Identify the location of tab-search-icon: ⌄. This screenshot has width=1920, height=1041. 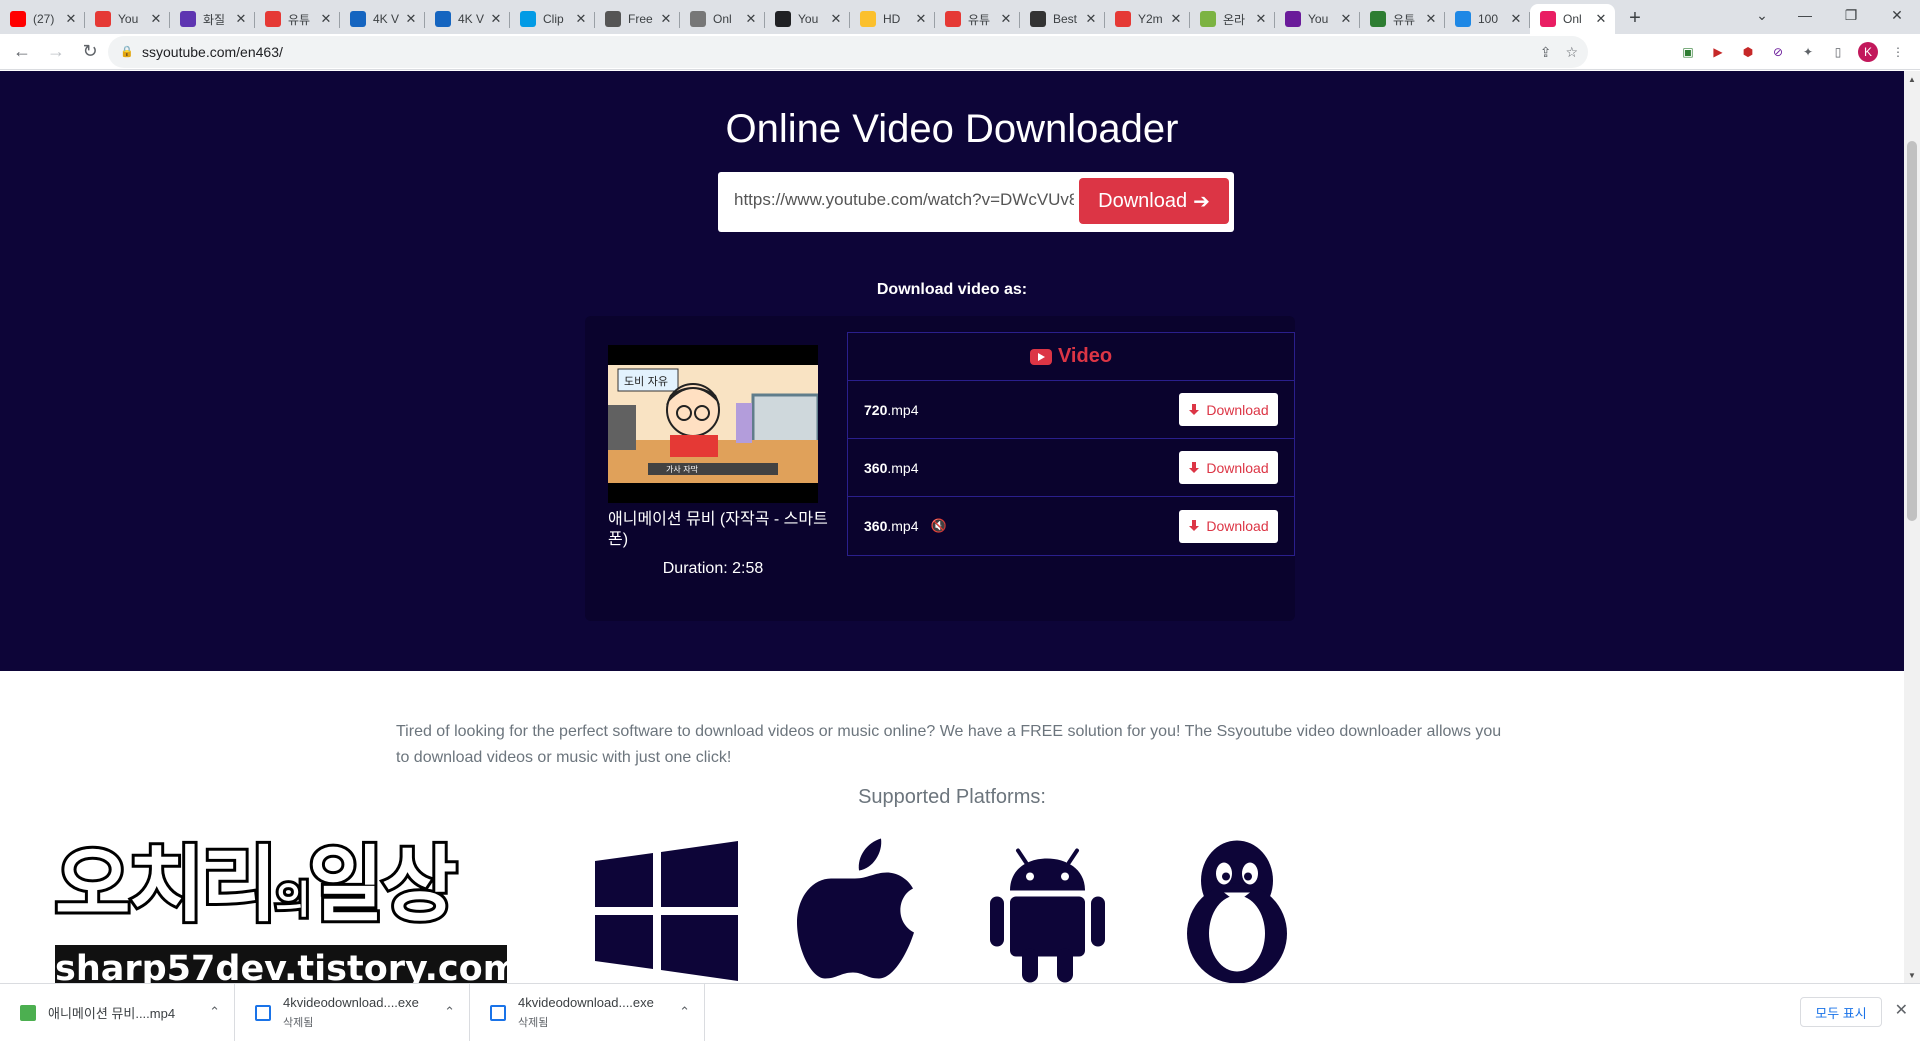
(1762, 15).